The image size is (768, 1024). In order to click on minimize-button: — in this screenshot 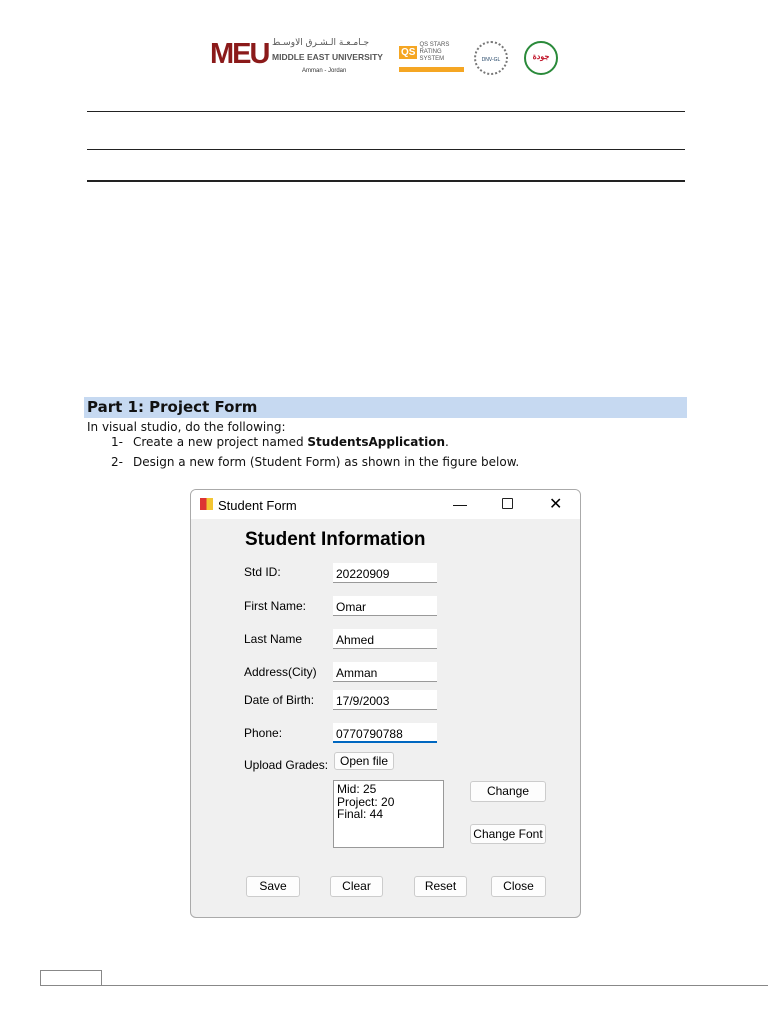, I will do `click(460, 504)`.